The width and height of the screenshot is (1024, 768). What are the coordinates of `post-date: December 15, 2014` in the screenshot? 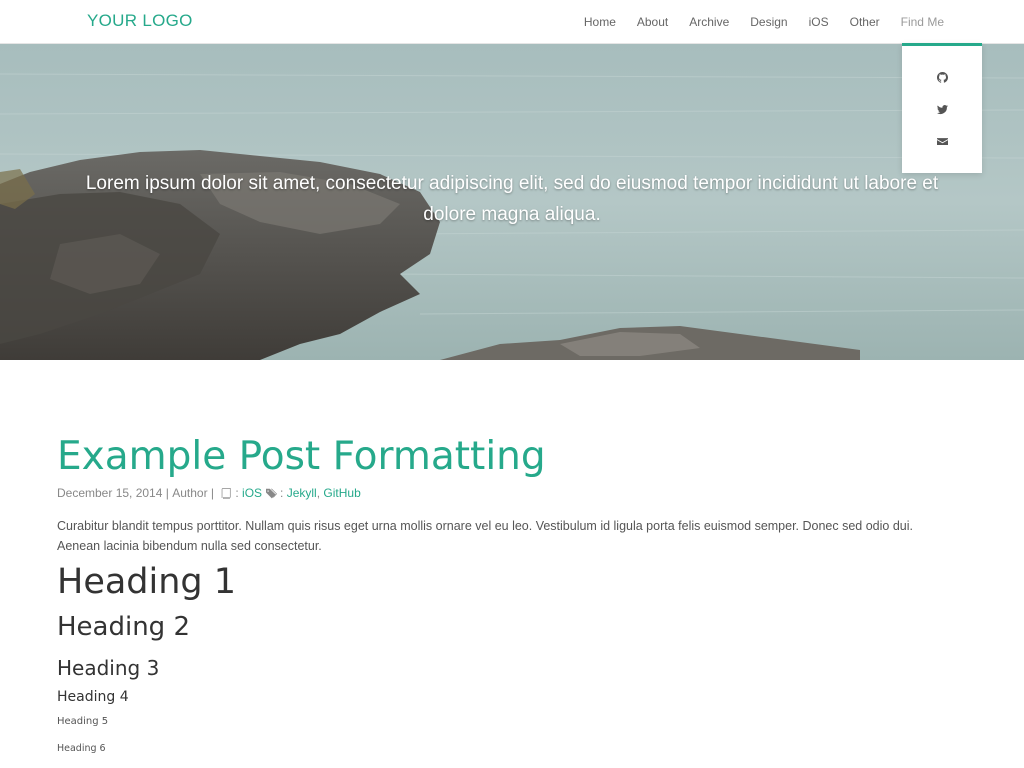 It's located at (110, 493).